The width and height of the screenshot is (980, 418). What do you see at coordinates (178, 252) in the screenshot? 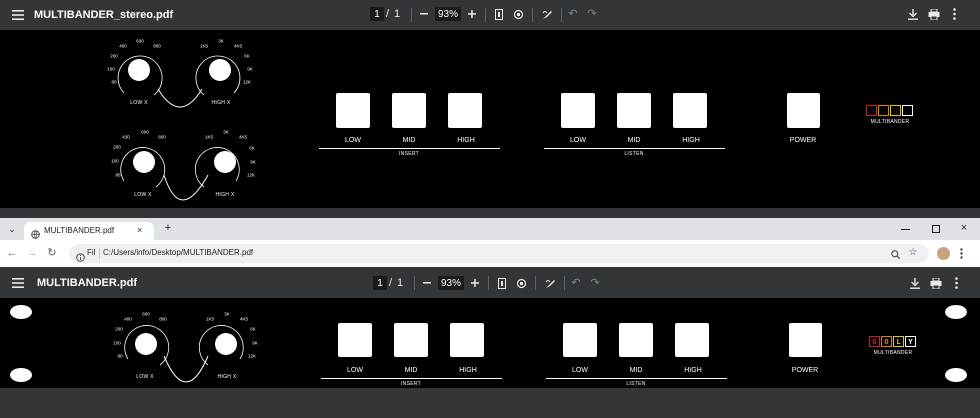
I see `address-url: C:/Users/info/Desktop/MULTIBANDER.pdf` at bounding box center [178, 252].